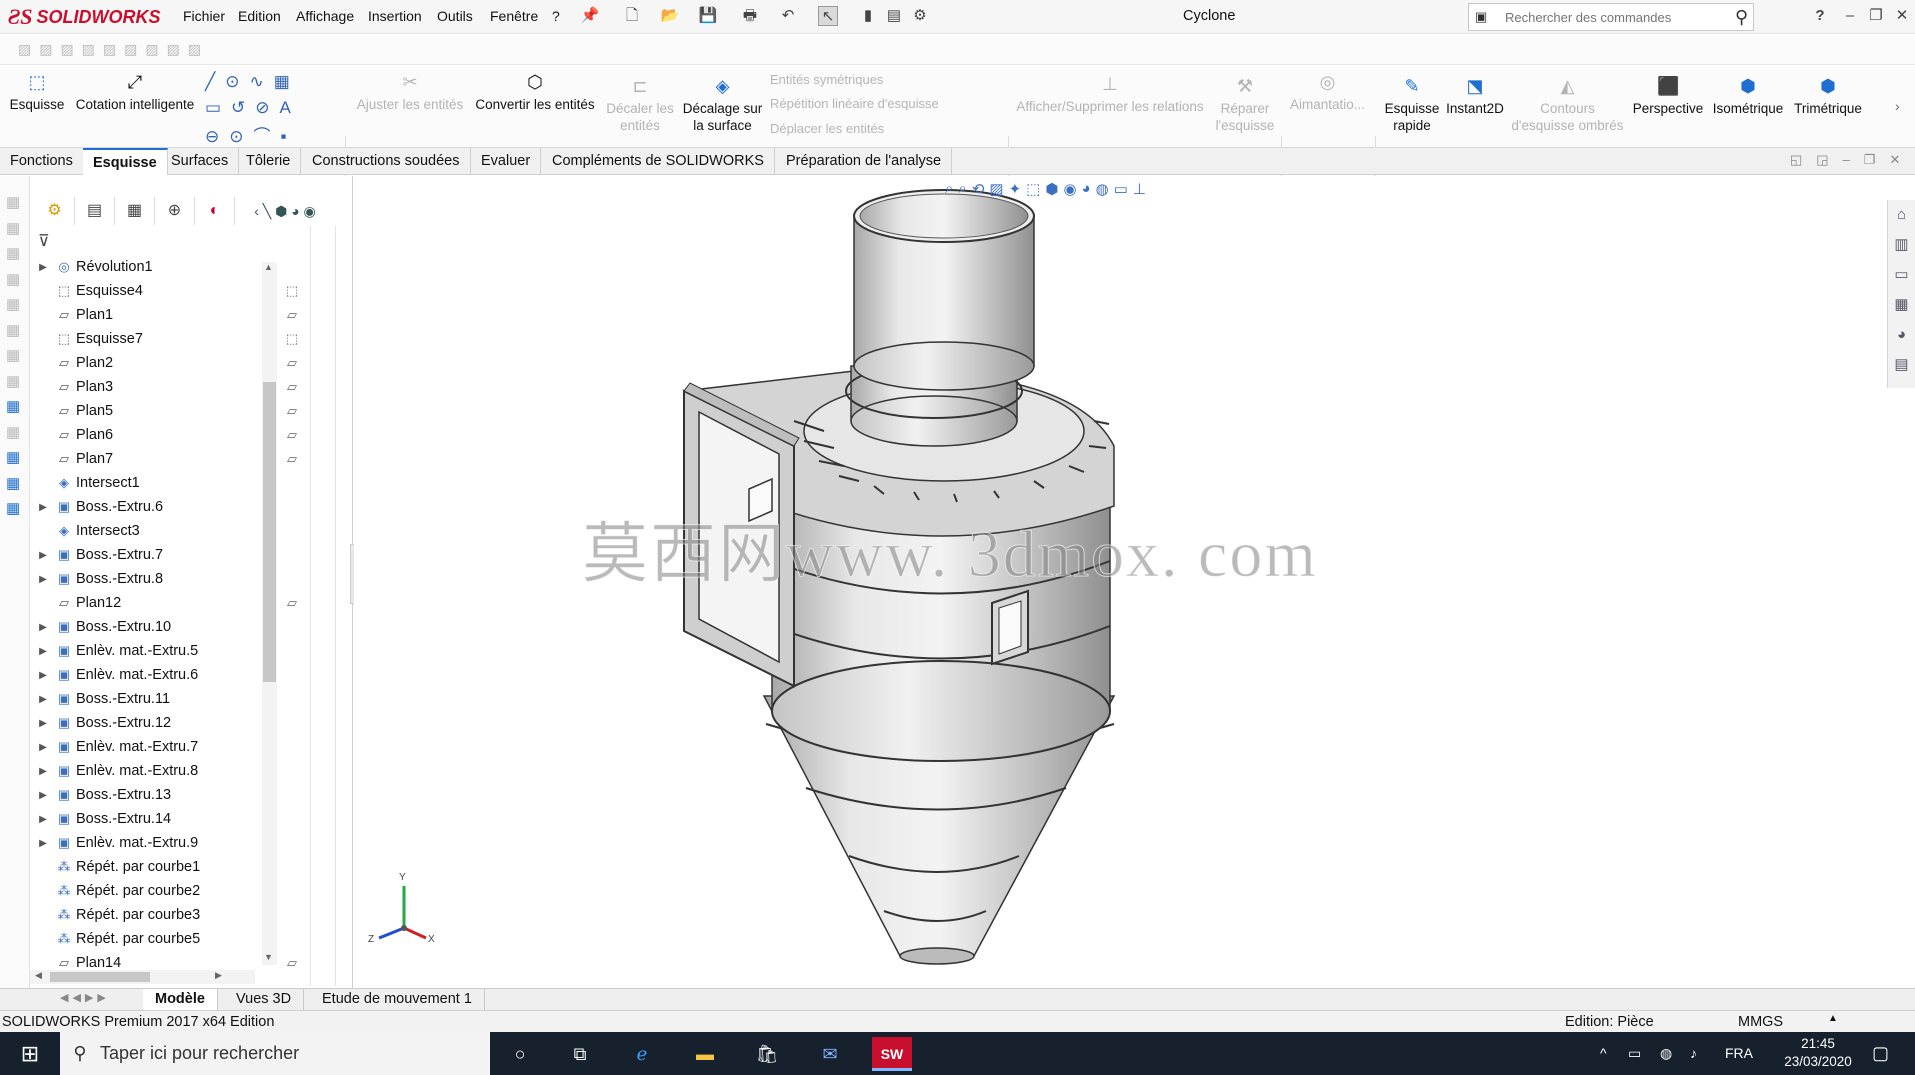  I want to click on triad-view-icon: ⊥, so click(1139, 191).